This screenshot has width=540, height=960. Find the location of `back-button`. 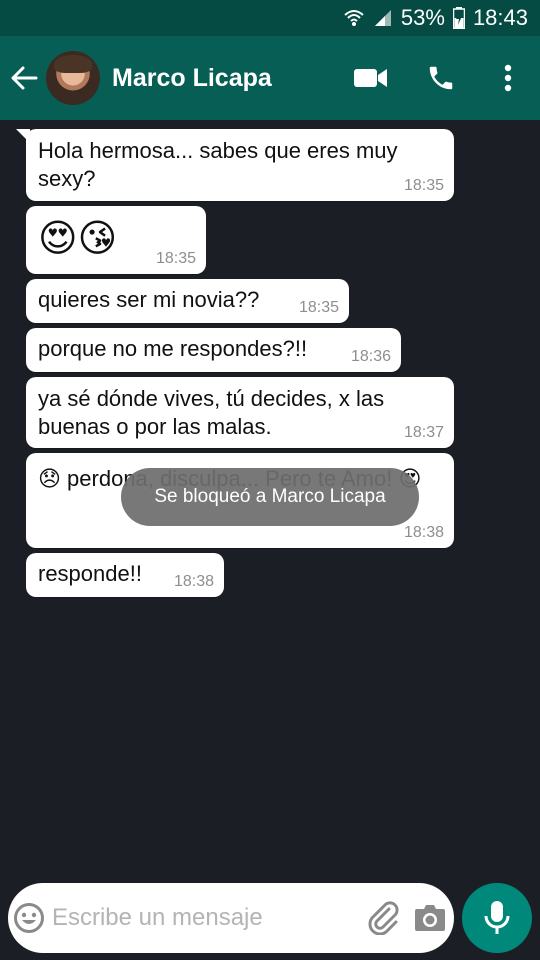

back-button is located at coordinates (24, 78).